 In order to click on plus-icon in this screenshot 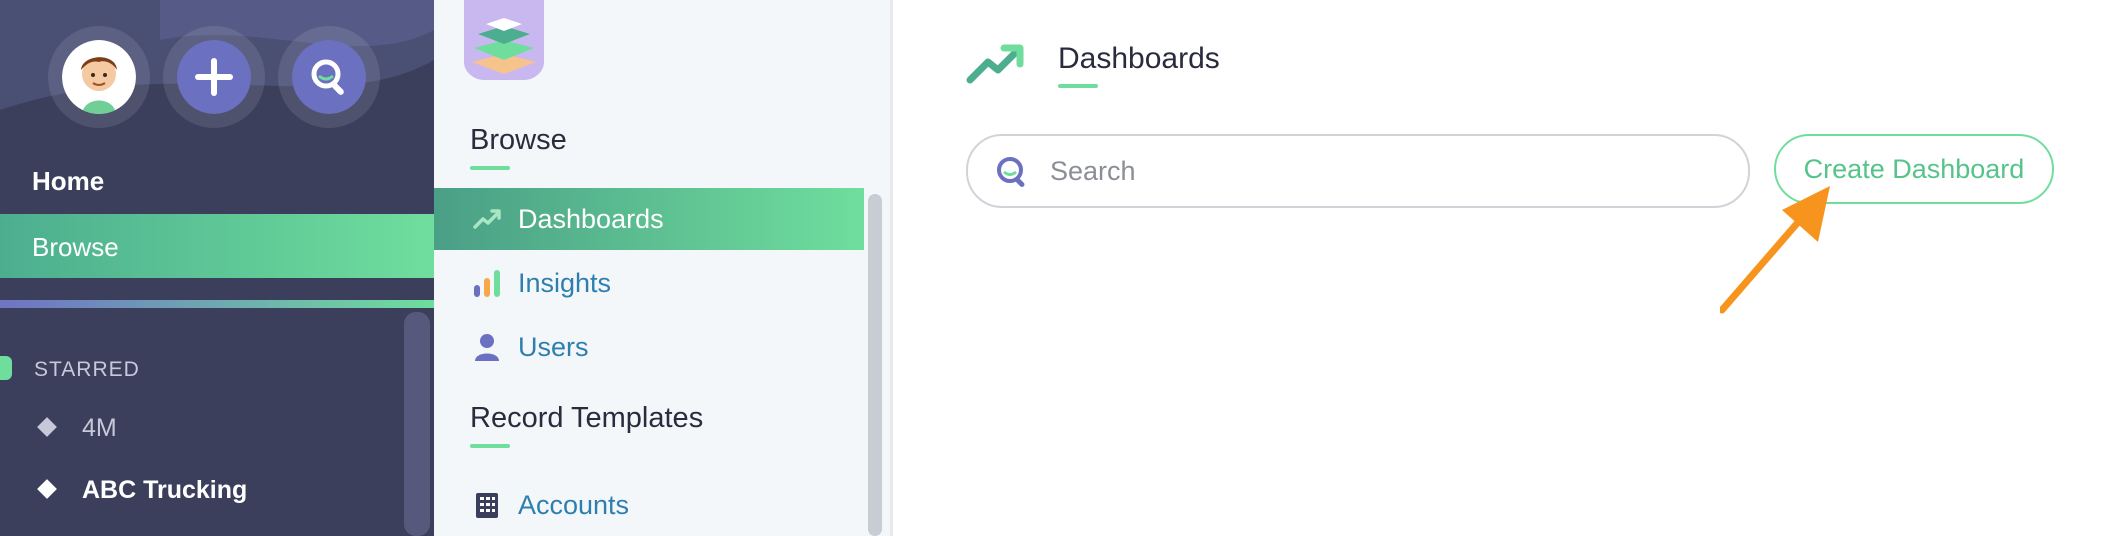, I will do `click(214, 77)`.